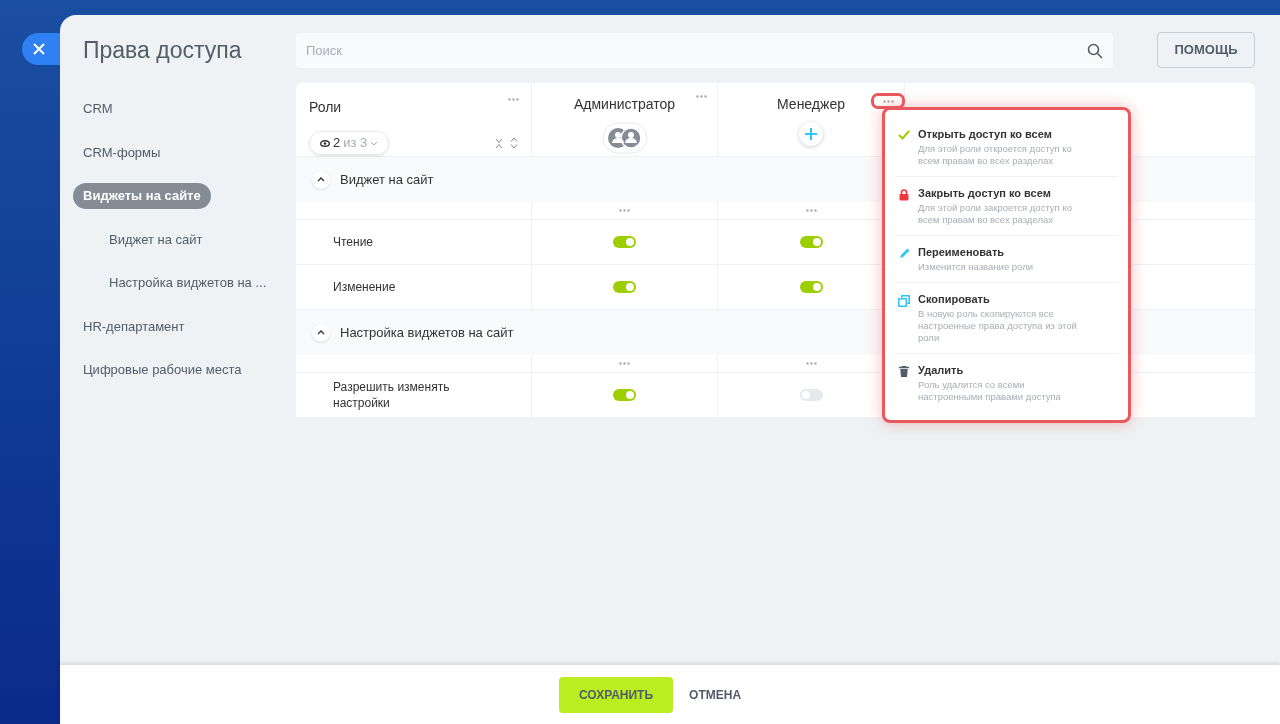 The width and height of the screenshot is (1280, 724). What do you see at coordinates (514, 143) in the screenshot?
I see `expand-icon` at bounding box center [514, 143].